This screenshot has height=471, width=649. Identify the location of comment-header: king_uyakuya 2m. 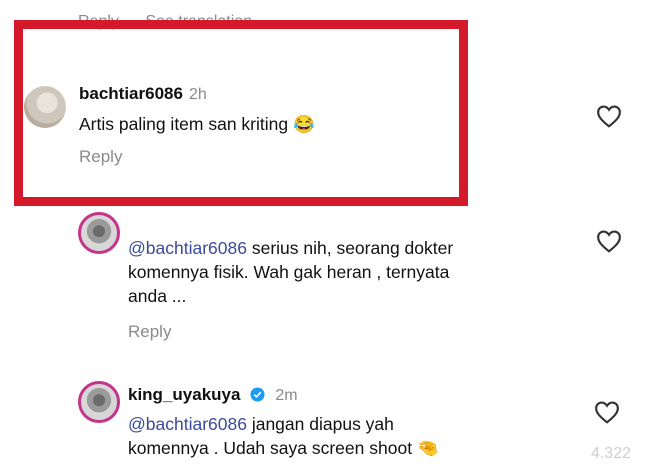
(213, 395).